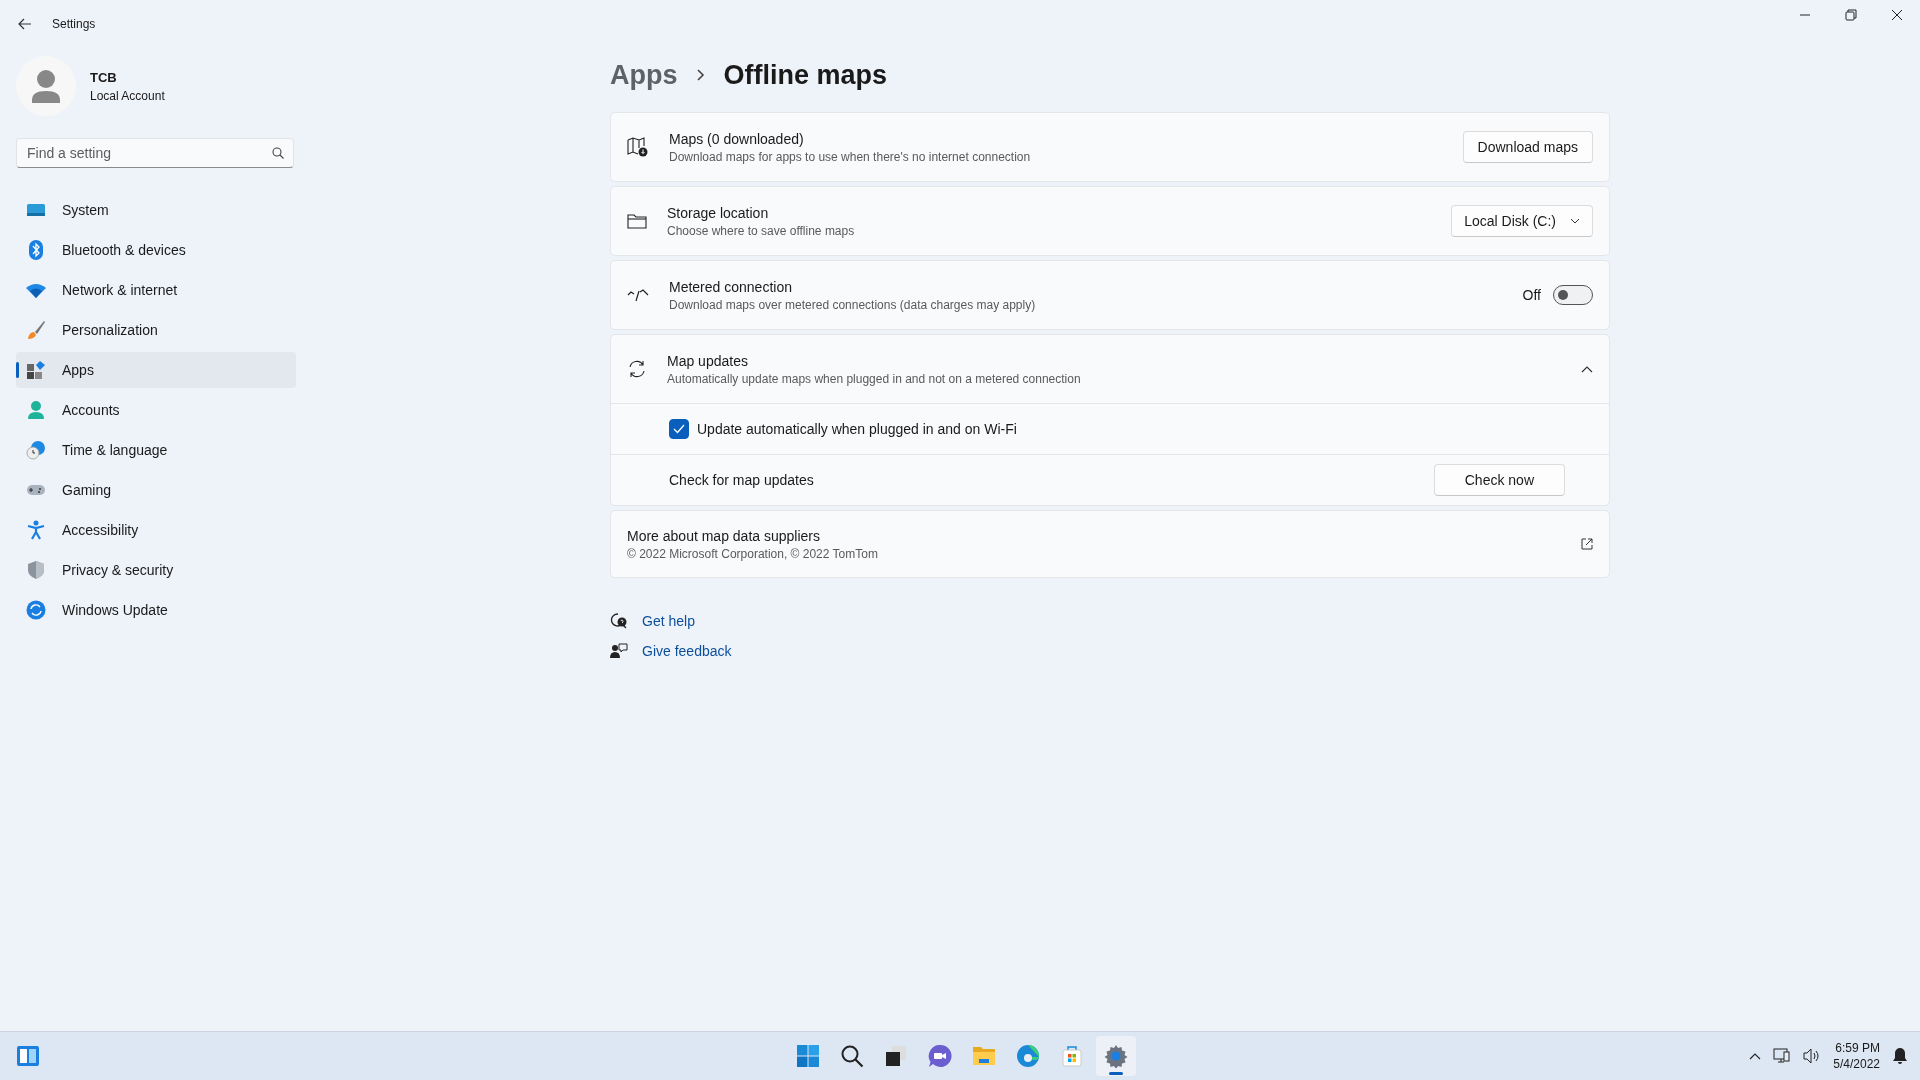 This screenshot has height=1080, width=1920. Describe the element at coordinates (753, 553) in the screenshot. I see `setting-description: © 2022 Microsoft Corporation, © 2022 TomTom` at that location.